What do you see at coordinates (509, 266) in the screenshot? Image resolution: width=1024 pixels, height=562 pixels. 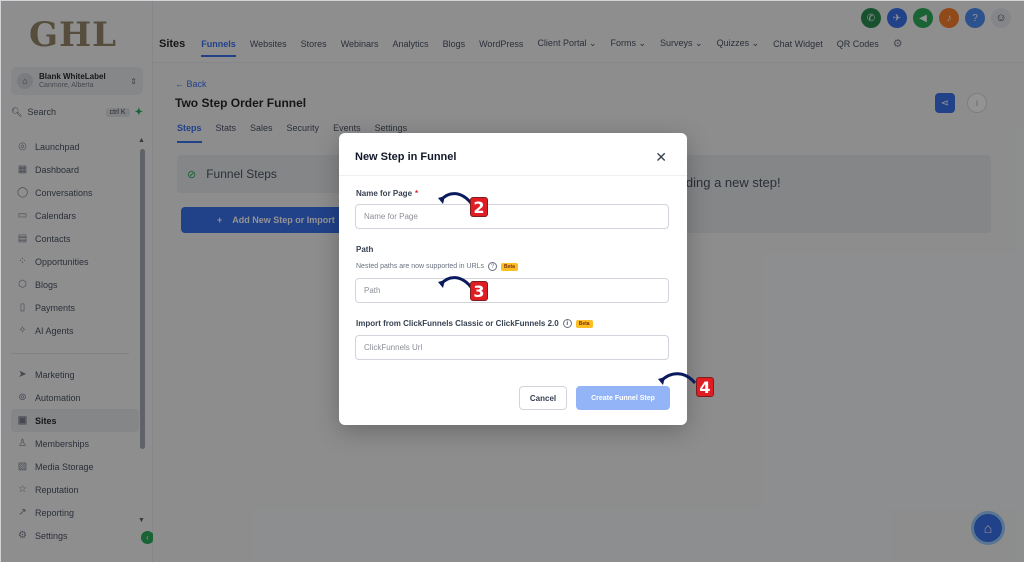 I see `beta-badge: Beta` at bounding box center [509, 266].